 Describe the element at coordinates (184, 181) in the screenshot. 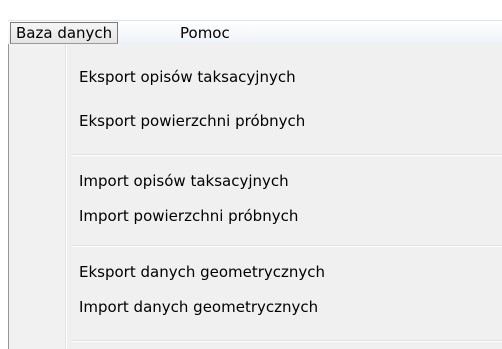

I see `menu-item-import-opisow: Import opisów taksacyjnych` at that location.